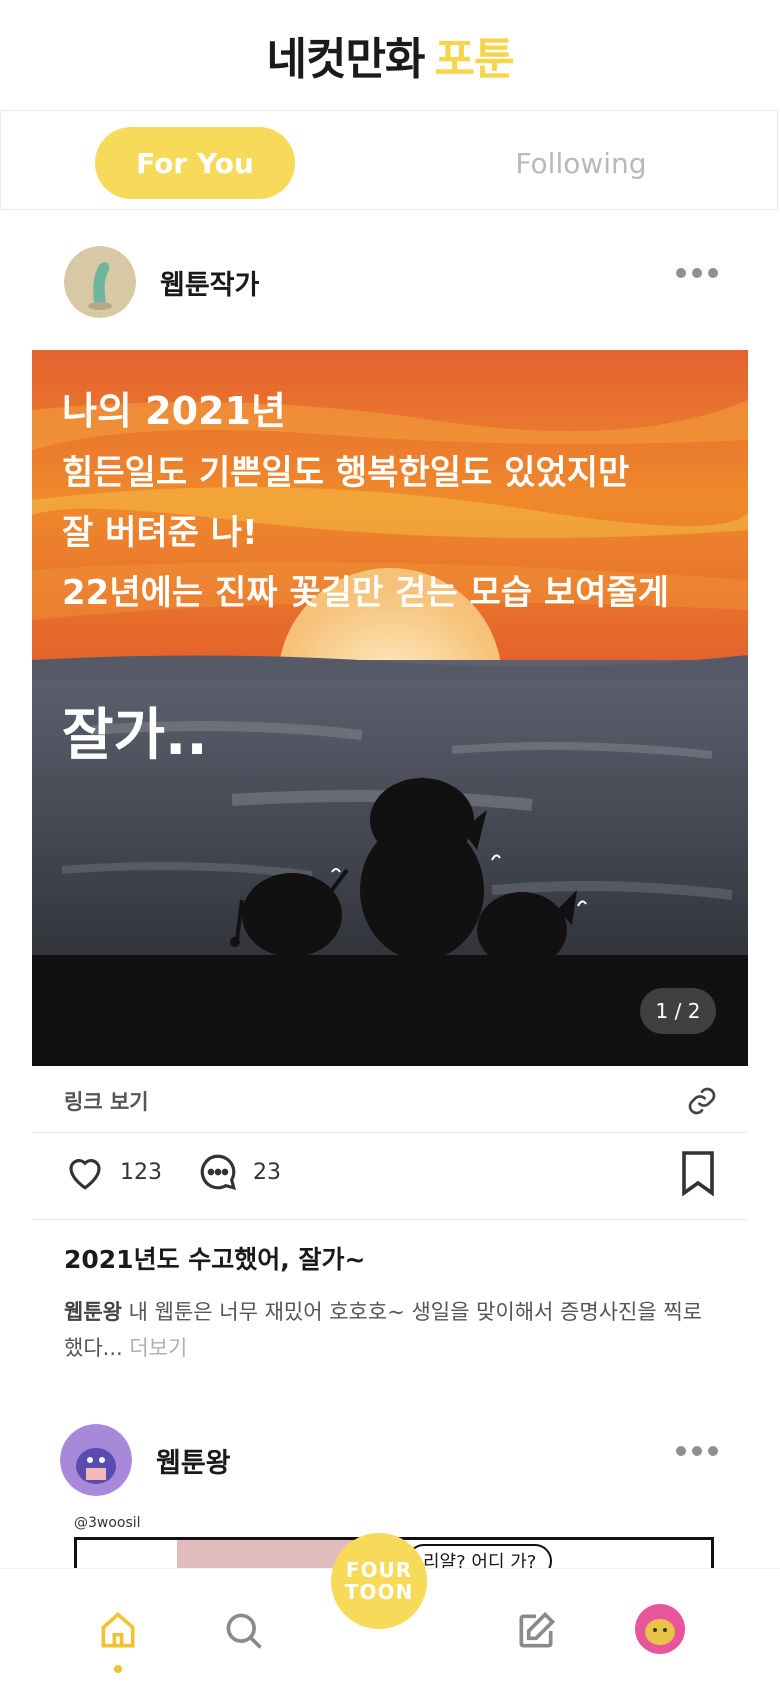 Image resolution: width=780 pixels, height=1689 pixels. Describe the element at coordinates (379, 1570) in the screenshot. I see `fab-text-line1: FOUR` at that location.